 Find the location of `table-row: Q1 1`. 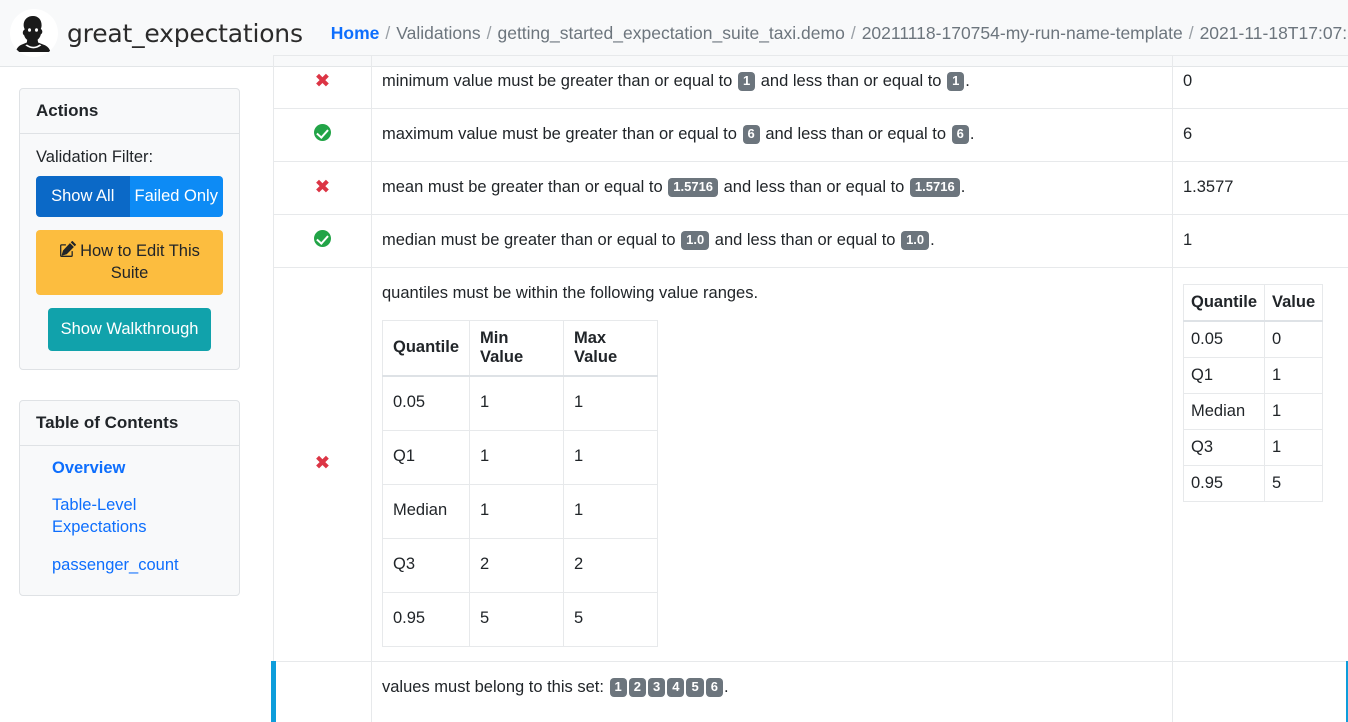

table-row: Q1 1 is located at coordinates (1253, 375).